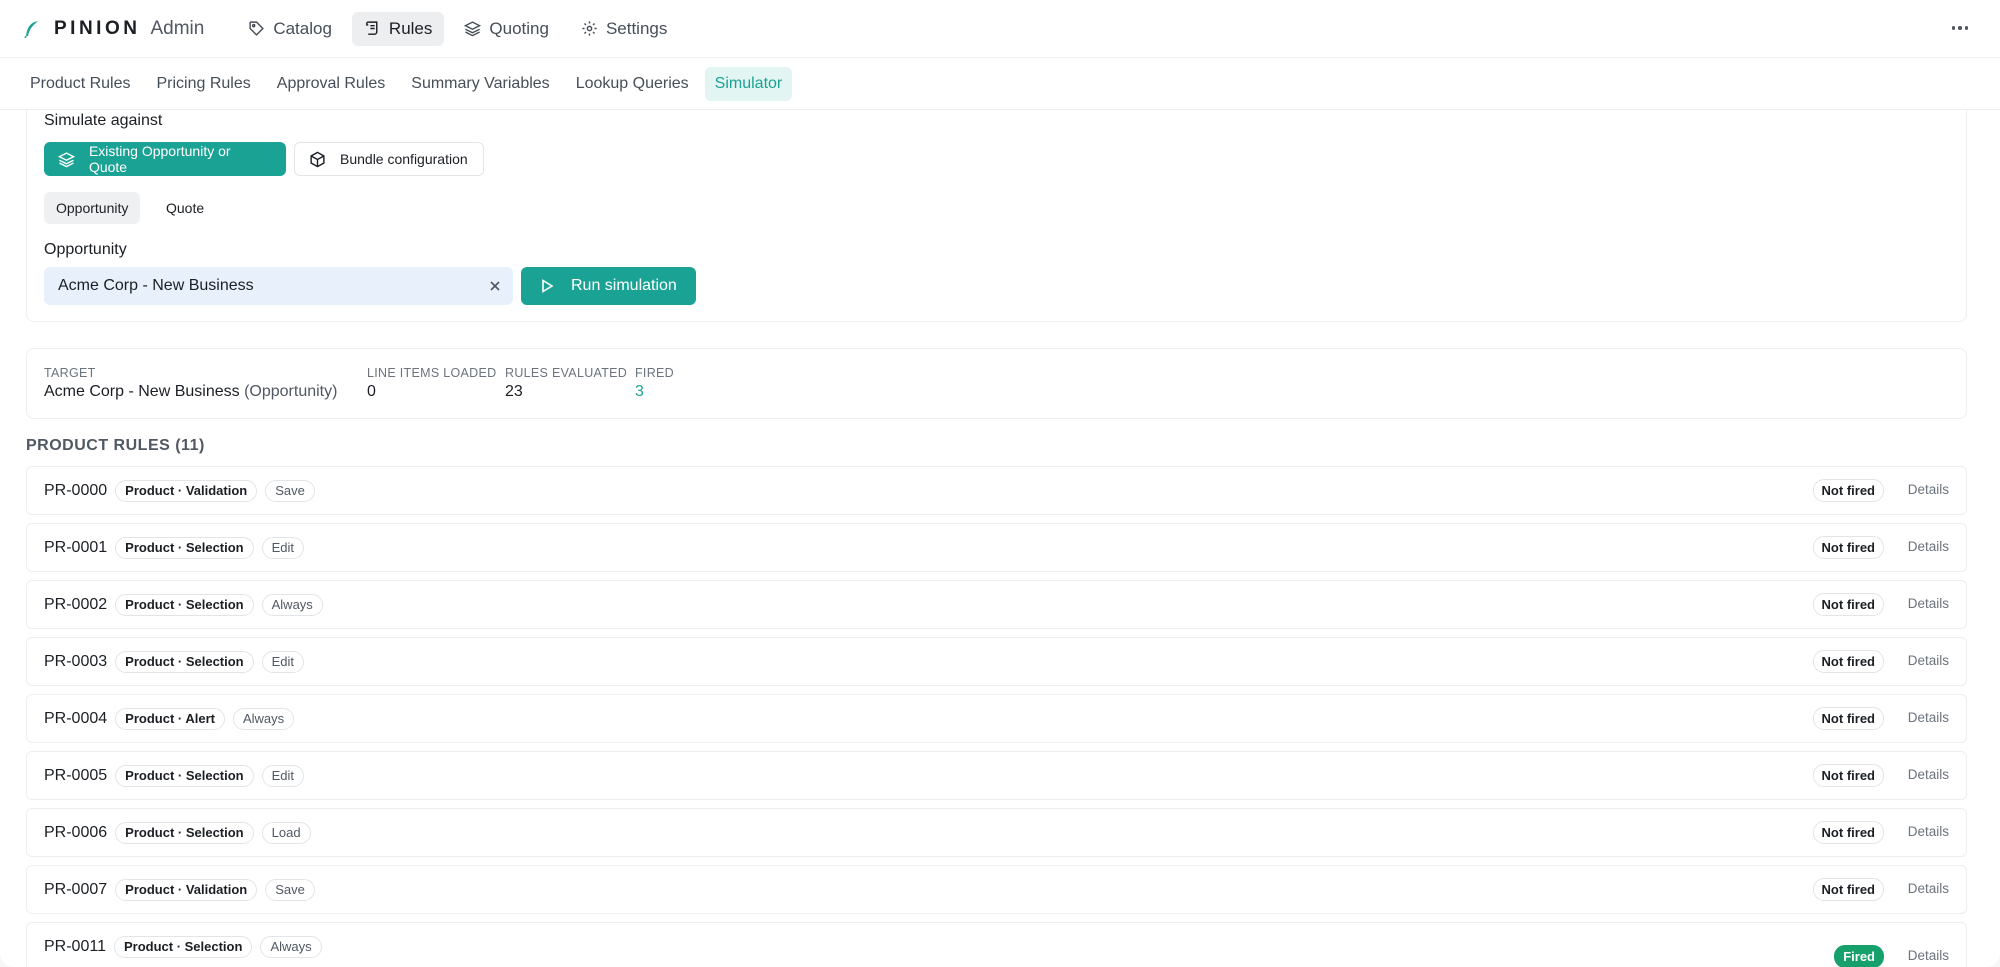 The width and height of the screenshot is (2000, 967). What do you see at coordinates (389, 159) in the screenshot?
I see `bundle-configuration-button: Bundle configuration` at bounding box center [389, 159].